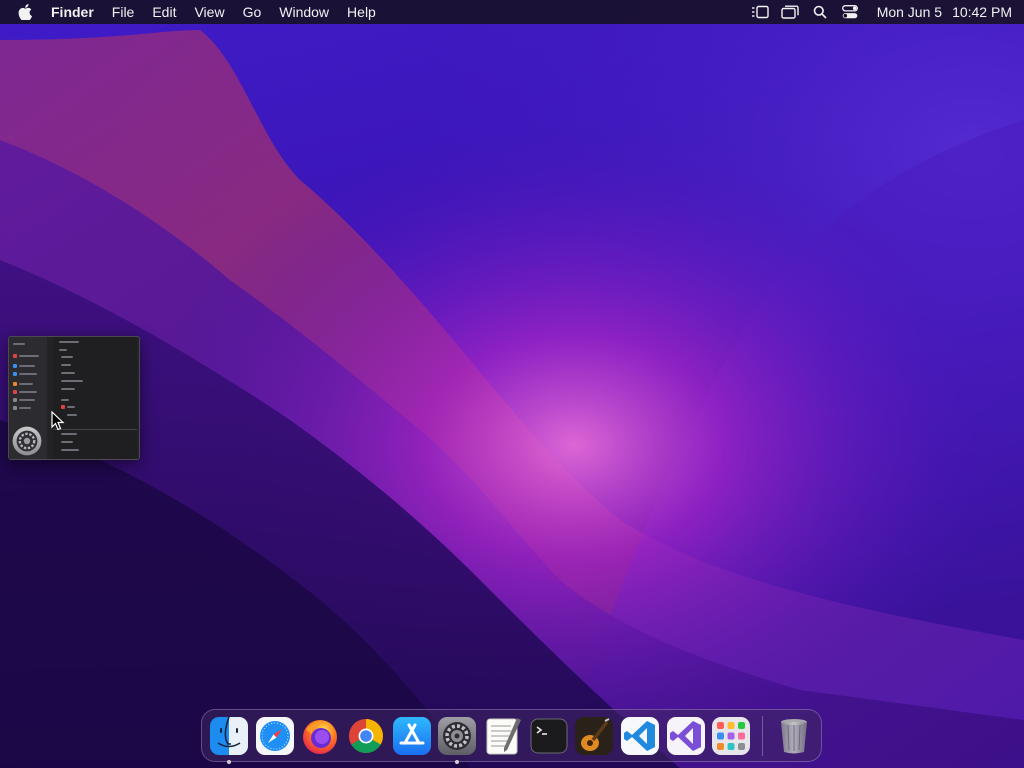 This screenshot has height=768, width=1024. I want to click on visual-studio-icon, so click(685, 735).